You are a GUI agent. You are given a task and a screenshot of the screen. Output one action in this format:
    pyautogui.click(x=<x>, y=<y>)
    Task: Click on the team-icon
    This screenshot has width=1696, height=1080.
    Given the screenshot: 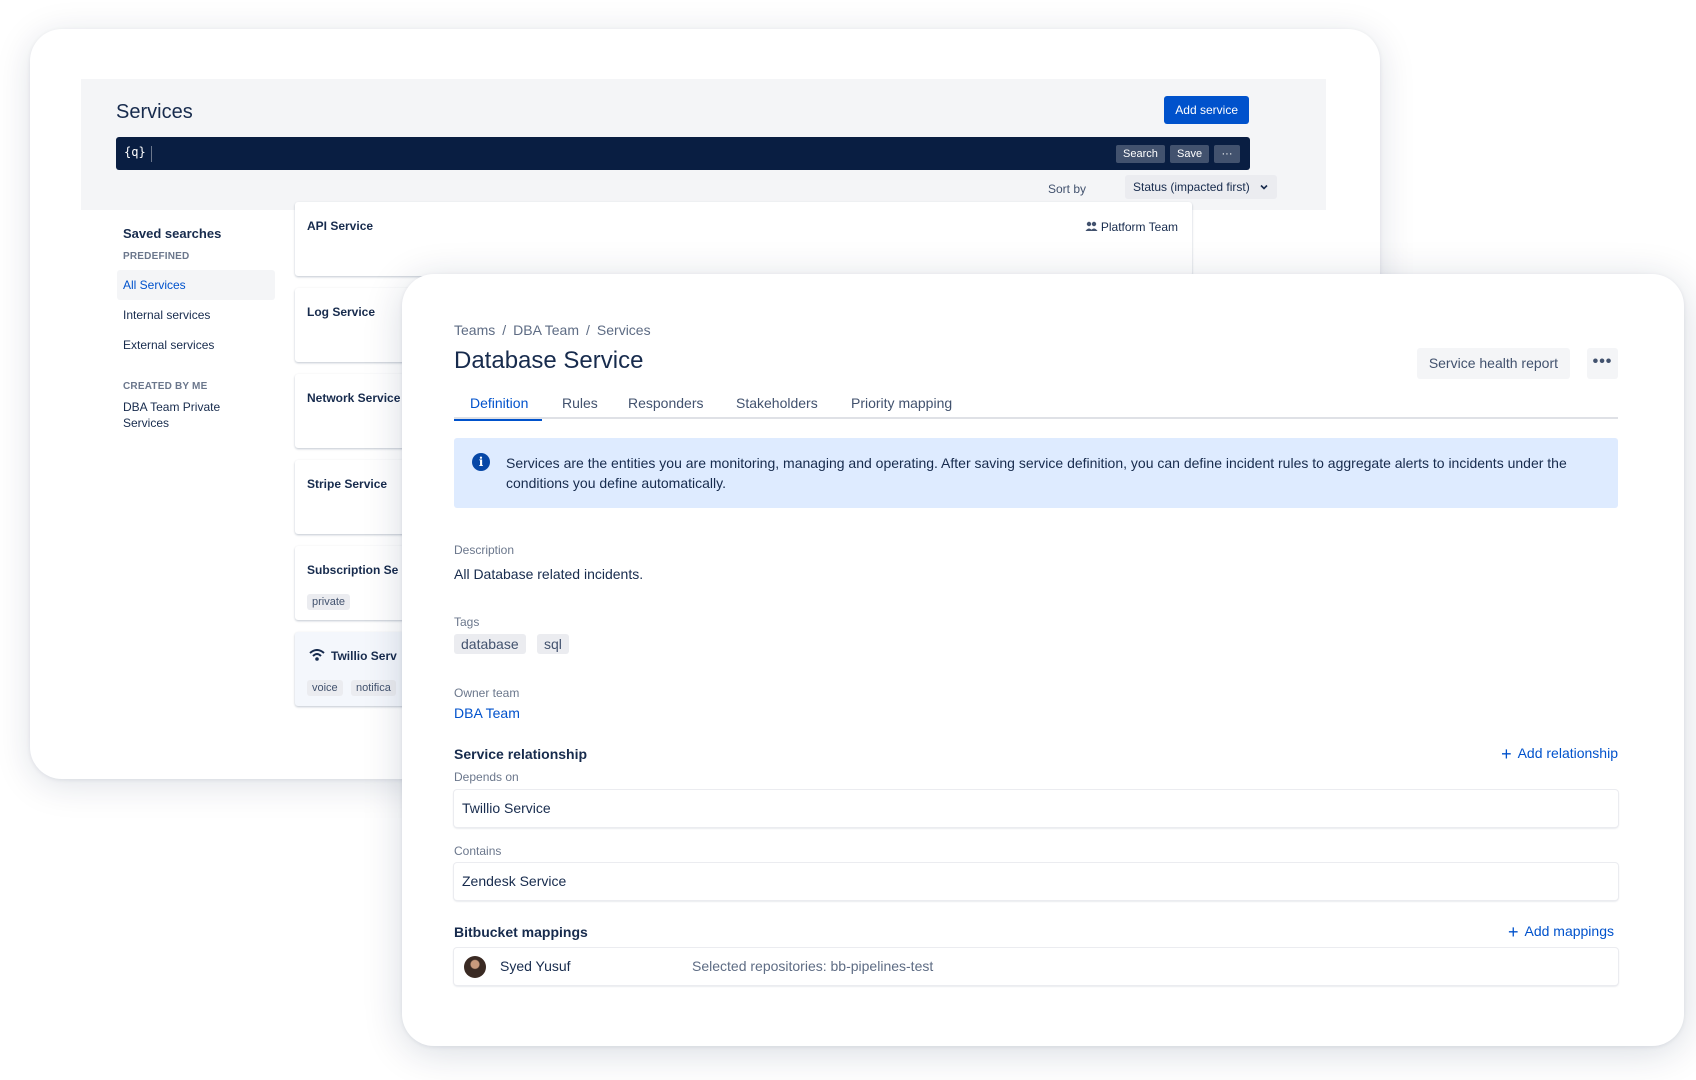 What is the action you would take?
    pyautogui.click(x=1091, y=226)
    